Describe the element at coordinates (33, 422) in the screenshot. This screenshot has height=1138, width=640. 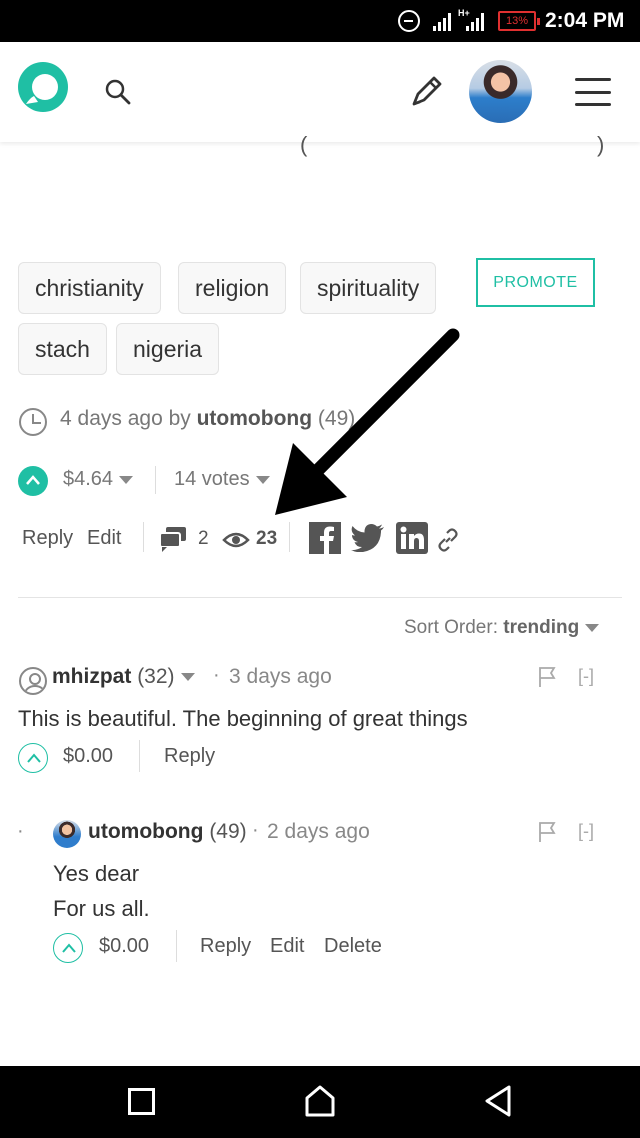
I see `clock-icon` at that location.